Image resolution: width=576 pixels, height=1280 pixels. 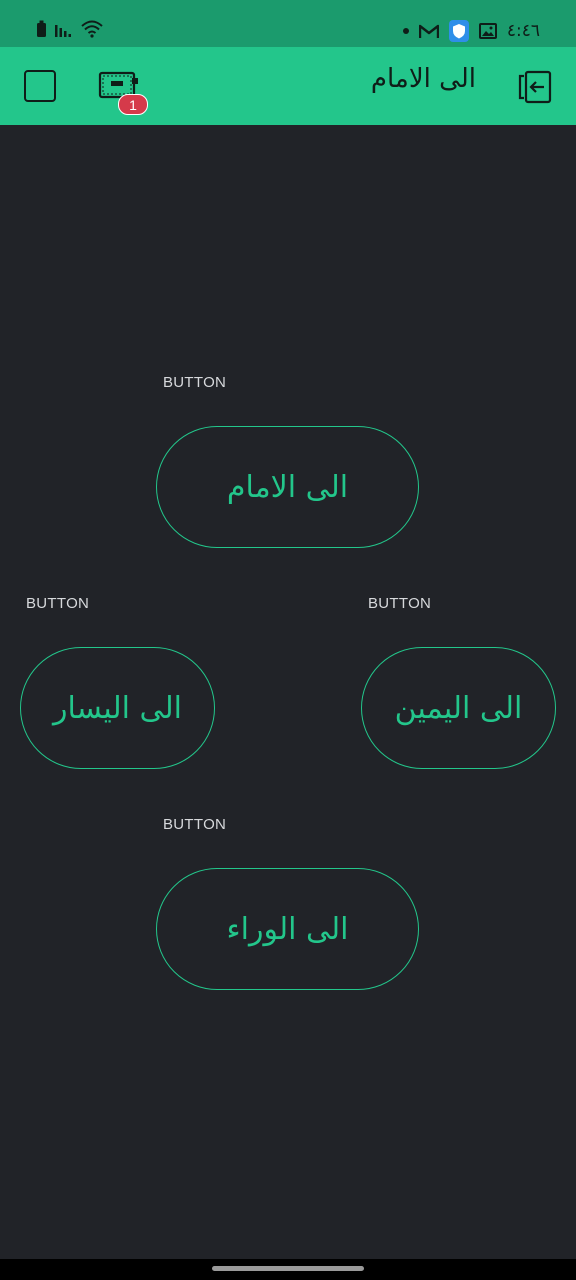 What do you see at coordinates (288, 23) in the screenshot?
I see `status-bar: ٤:٤٦` at bounding box center [288, 23].